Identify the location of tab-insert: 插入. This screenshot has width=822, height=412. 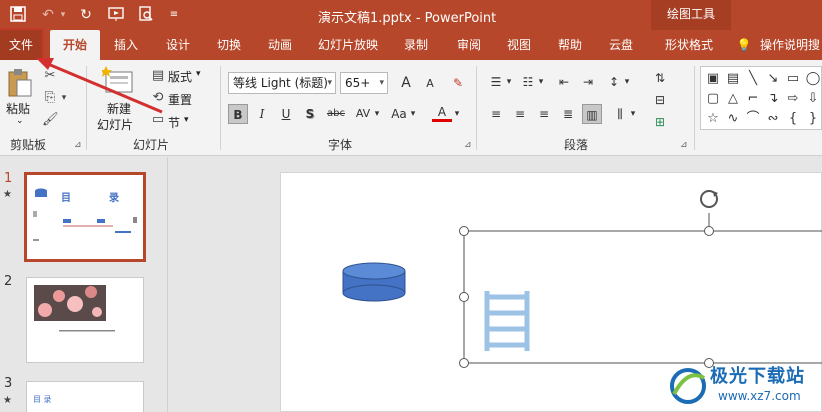
(126, 45).